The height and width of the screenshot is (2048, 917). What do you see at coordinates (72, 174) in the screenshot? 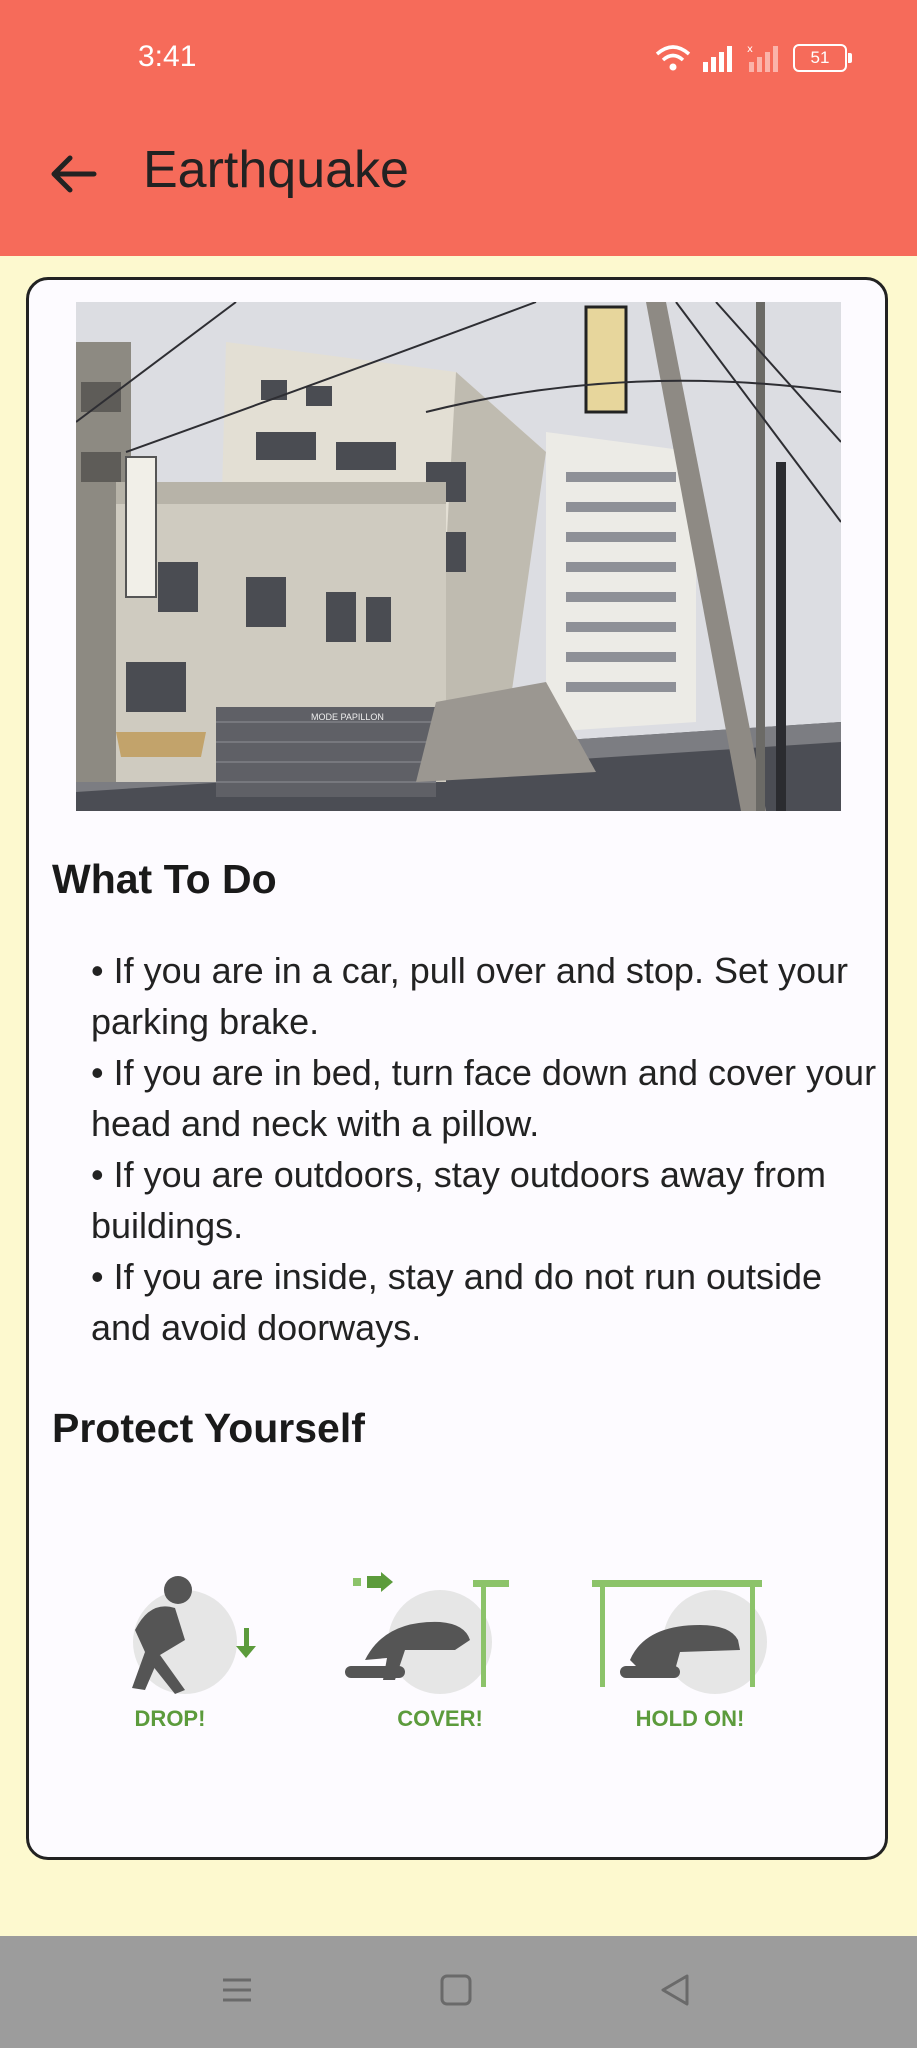
I see `back-arrow-icon` at bounding box center [72, 174].